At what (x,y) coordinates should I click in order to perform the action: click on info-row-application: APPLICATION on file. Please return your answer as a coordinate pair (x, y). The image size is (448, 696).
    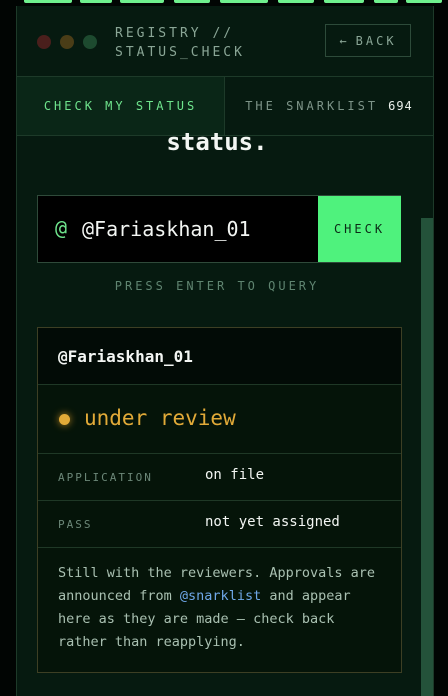
    Looking at the image, I should click on (219, 477).